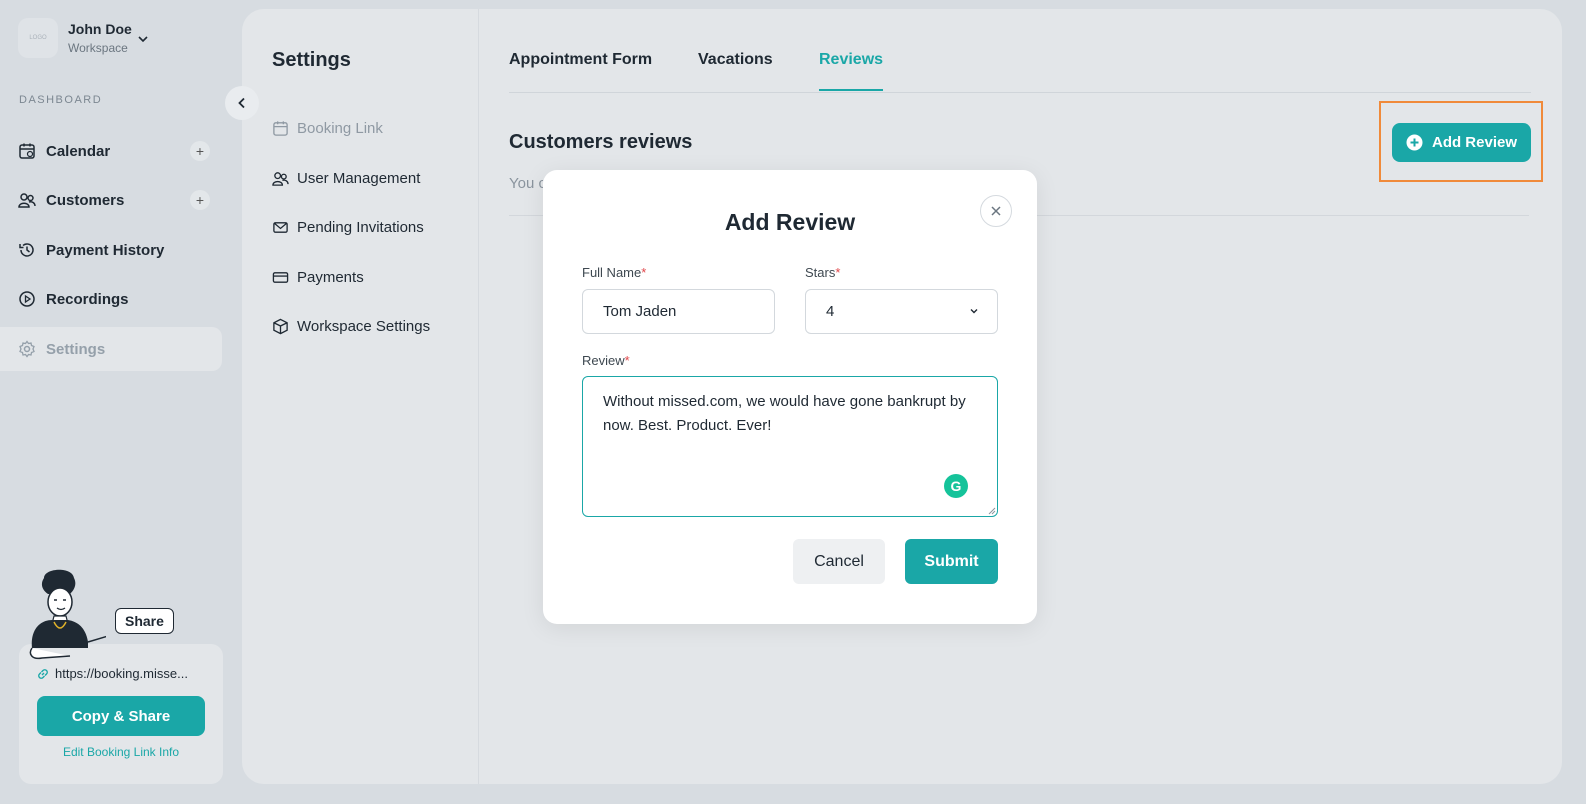 This screenshot has width=1586, height=804. What do you see at coordinates (992, 511) in the screenshot?
I see `resize-handle-icon` at bounding box center [992, 511].